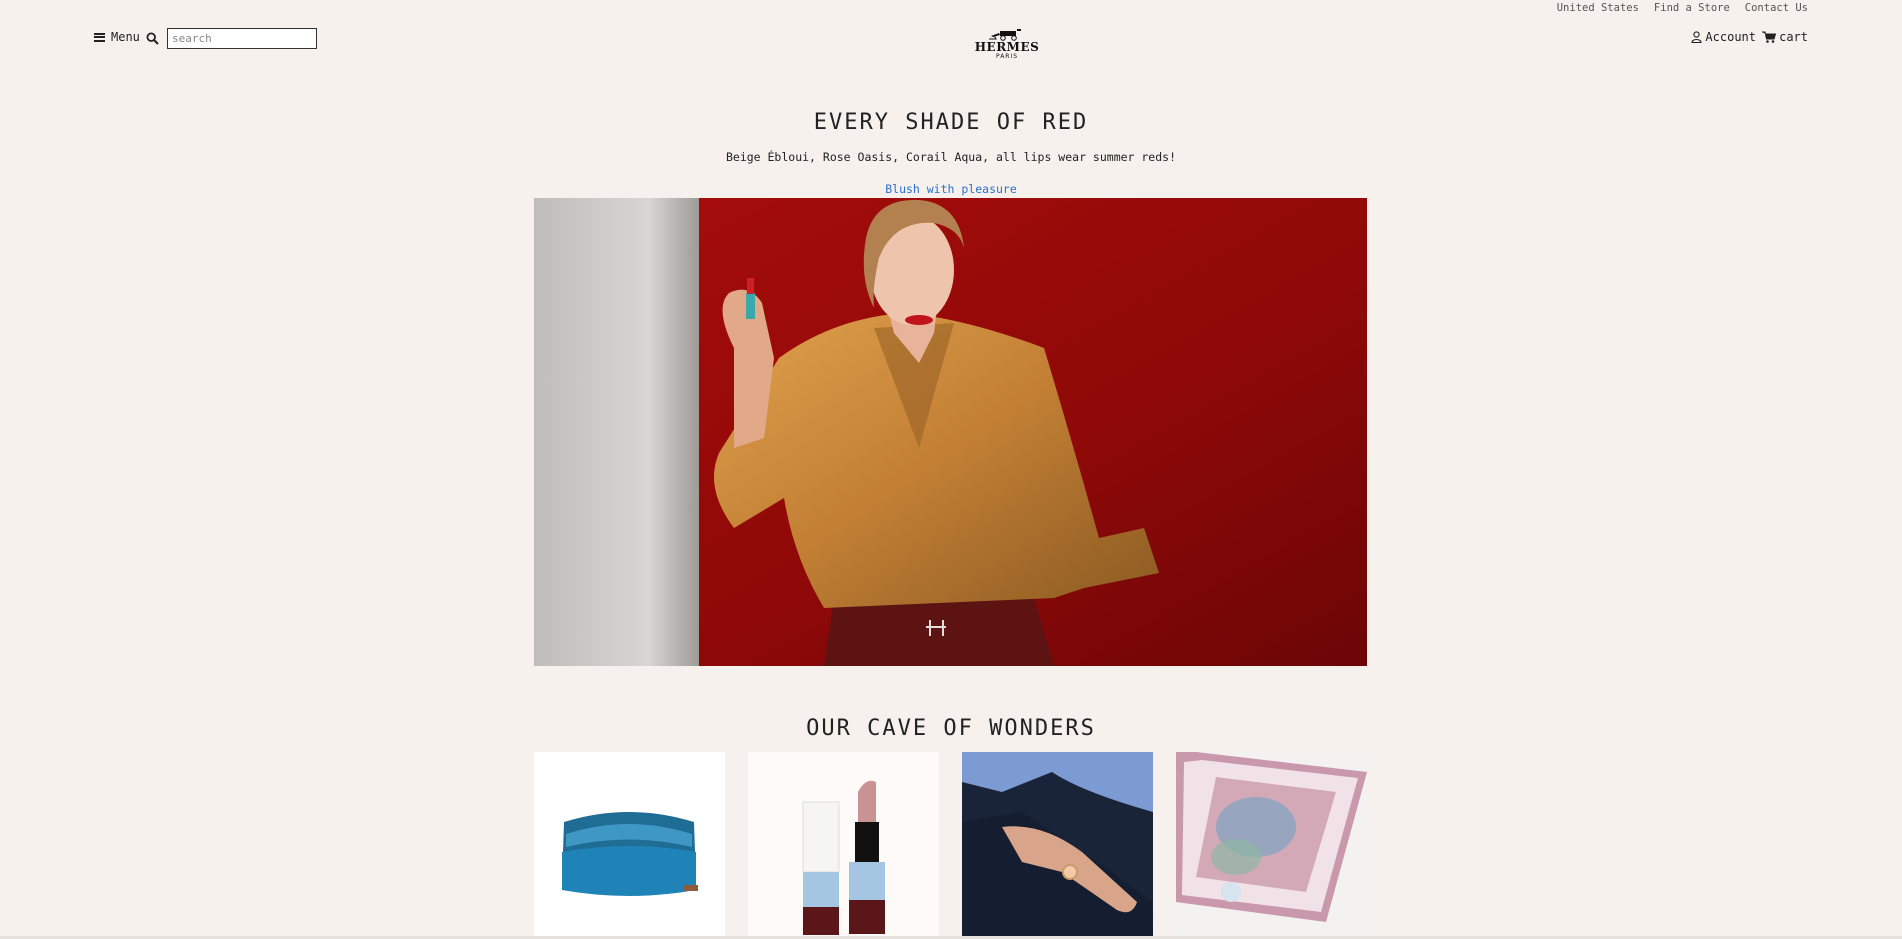  What do you see at coordinates (1776, 8) in the screenshot?
I see `contact-us-link: Contact Us` at bounding box center [1776, 8].